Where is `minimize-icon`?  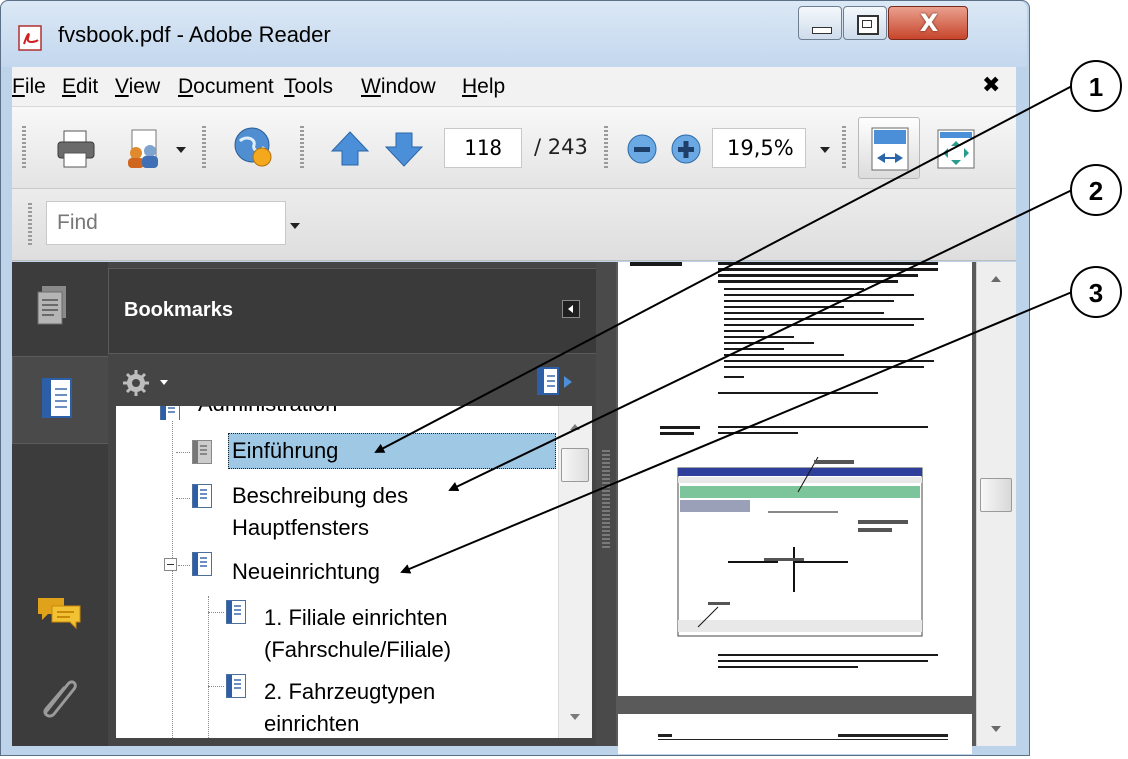 minimize-icon is located at coordinates (822, 30).